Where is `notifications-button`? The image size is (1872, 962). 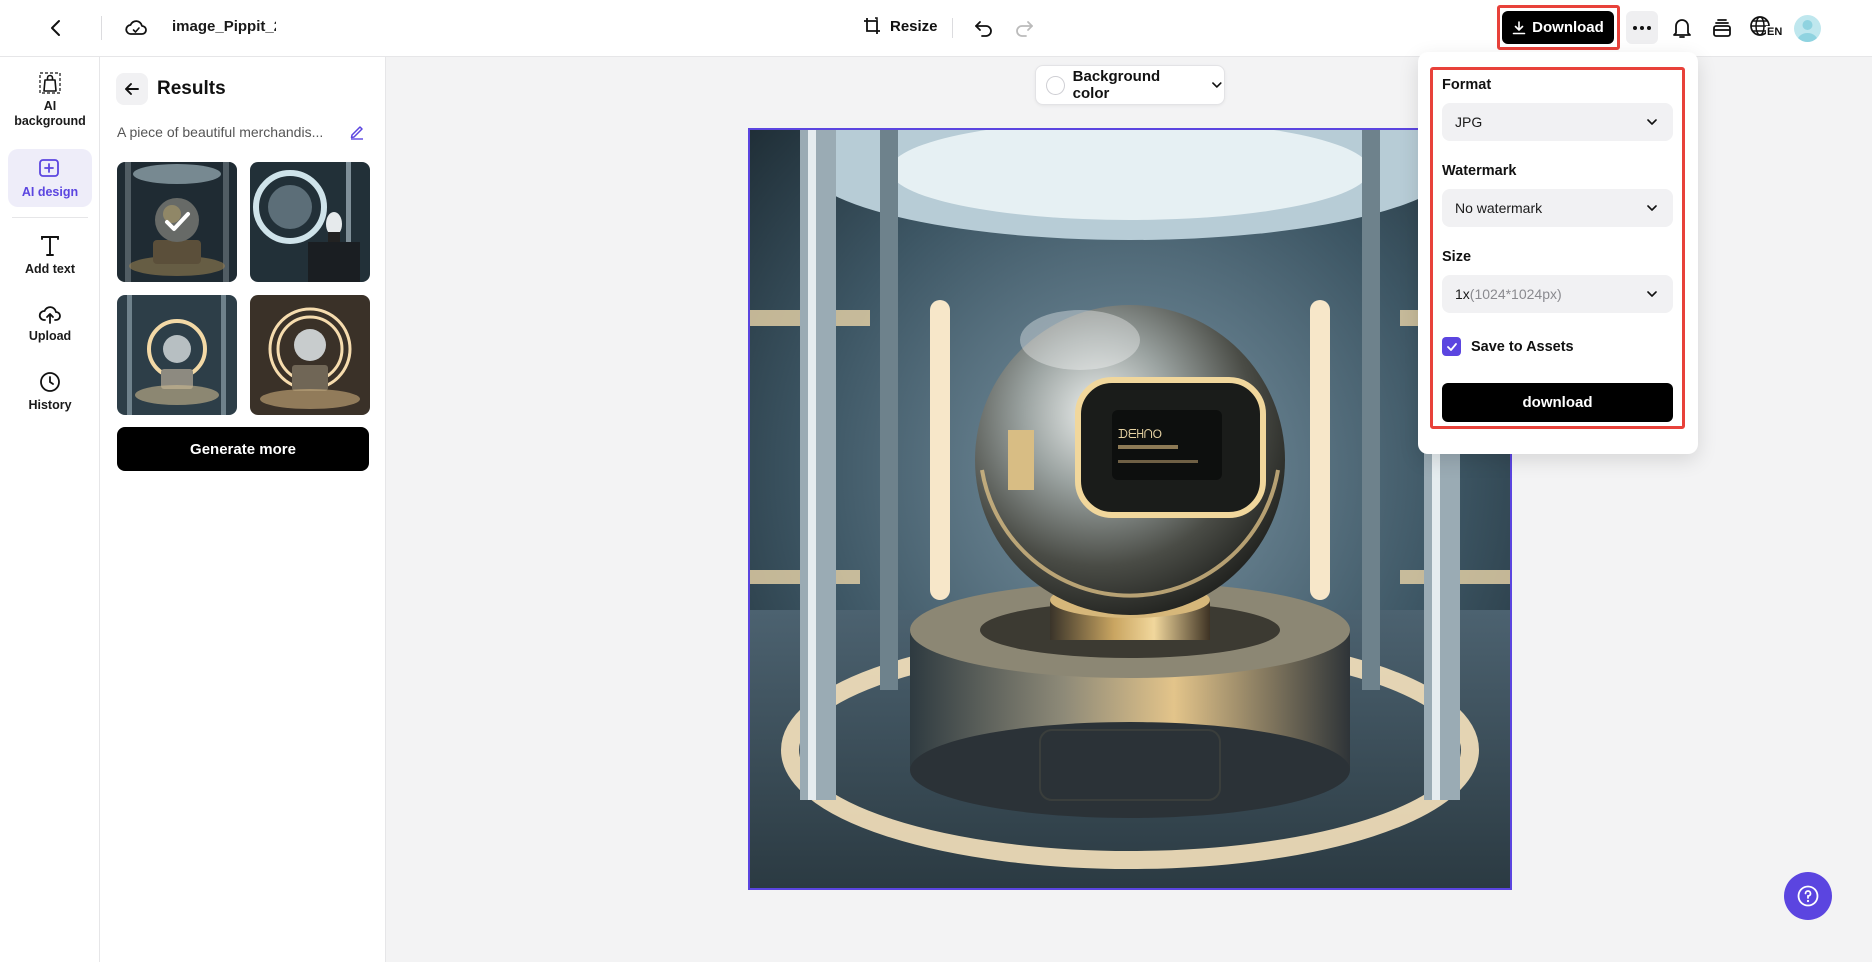
notifications-button is located at coordinates (1682, 28).